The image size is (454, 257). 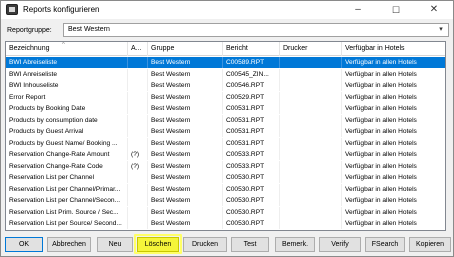 I want to click on cell-a: (?), so click(x=135, y=154).